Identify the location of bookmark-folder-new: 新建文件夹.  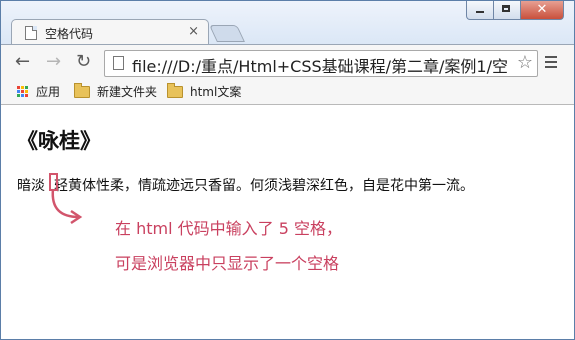
(116, 91).